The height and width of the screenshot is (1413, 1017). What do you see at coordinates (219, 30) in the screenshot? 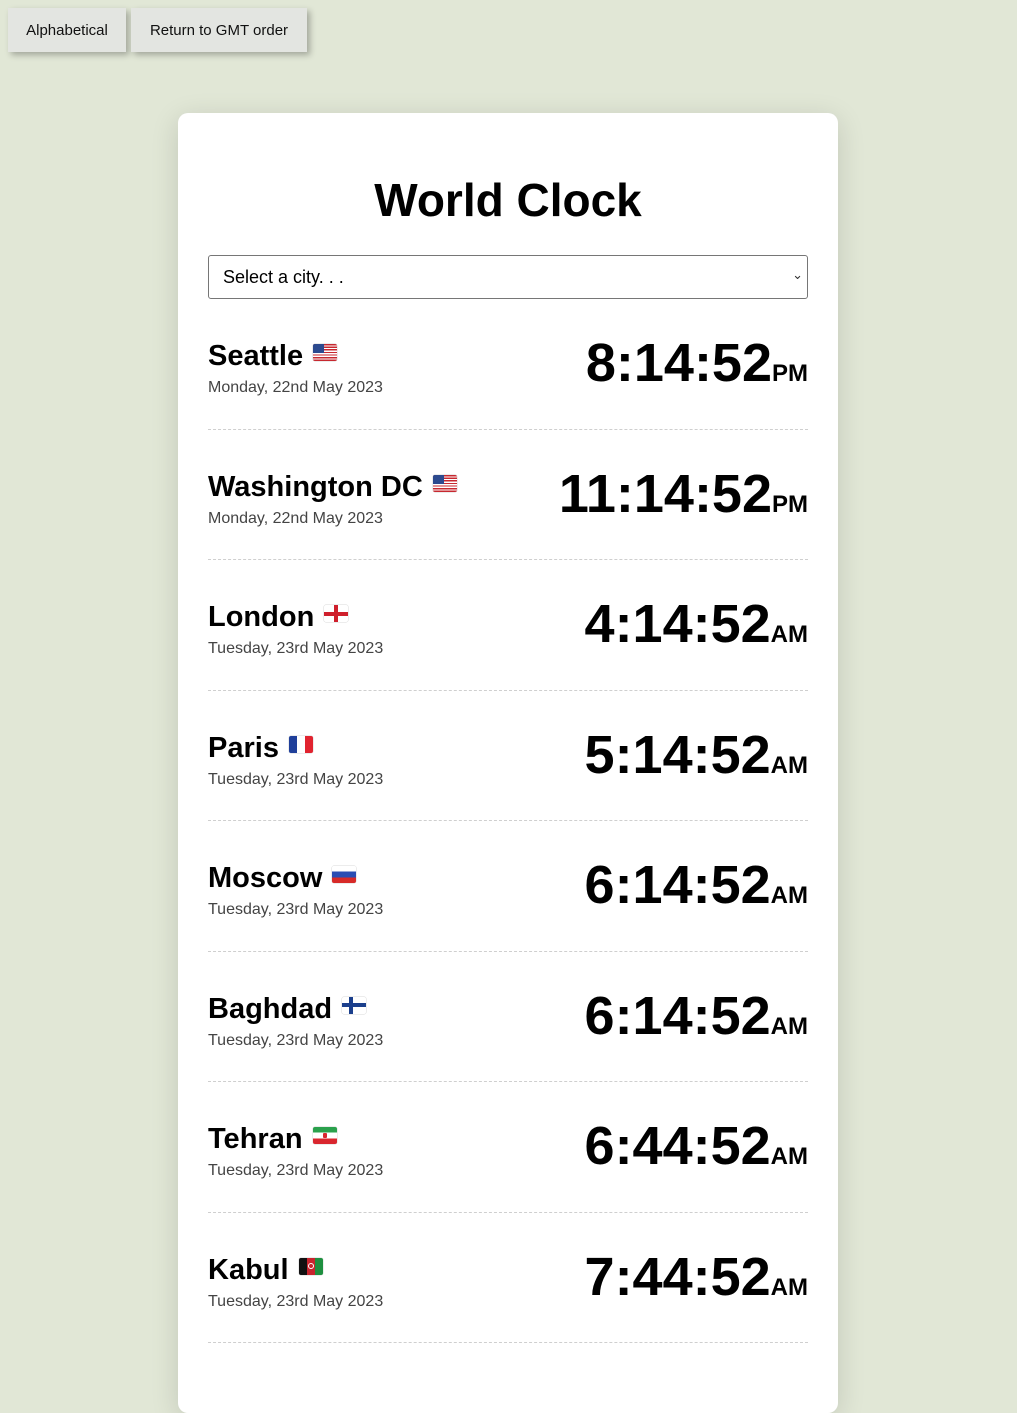
I see `gmt-order-button: Return to GMT order` at bounding box center [219, 30].